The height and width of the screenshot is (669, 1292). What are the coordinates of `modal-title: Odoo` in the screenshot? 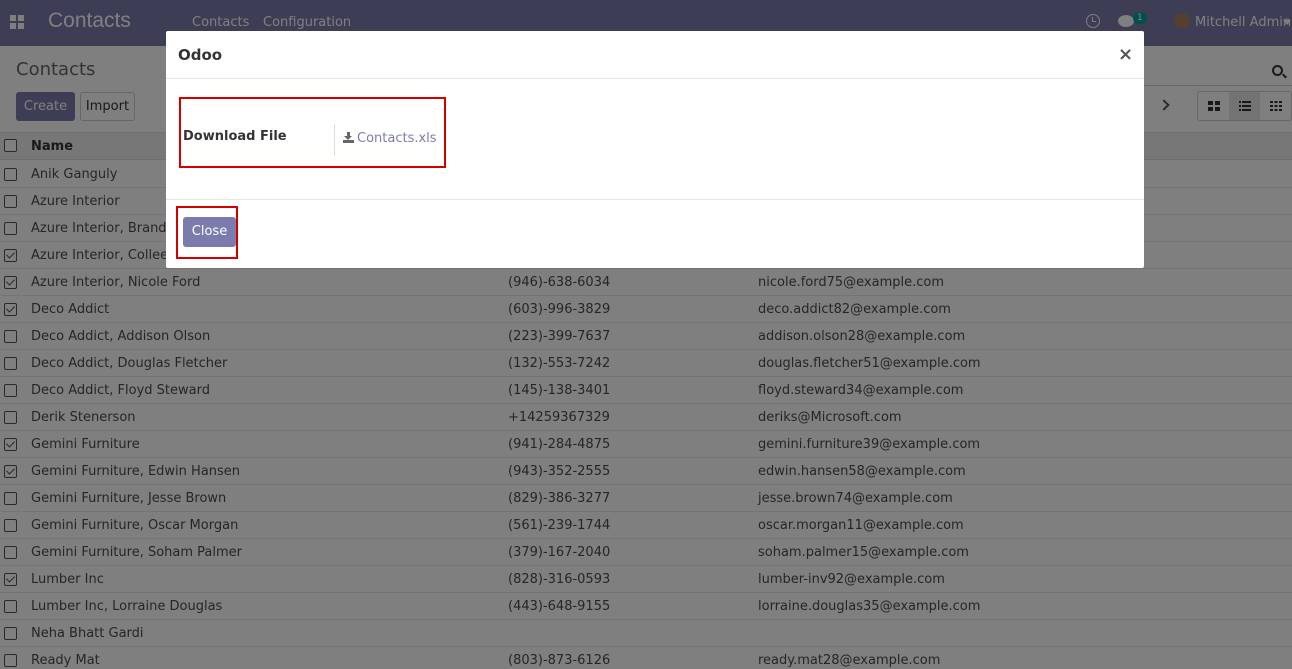 It's located at (200, 55).